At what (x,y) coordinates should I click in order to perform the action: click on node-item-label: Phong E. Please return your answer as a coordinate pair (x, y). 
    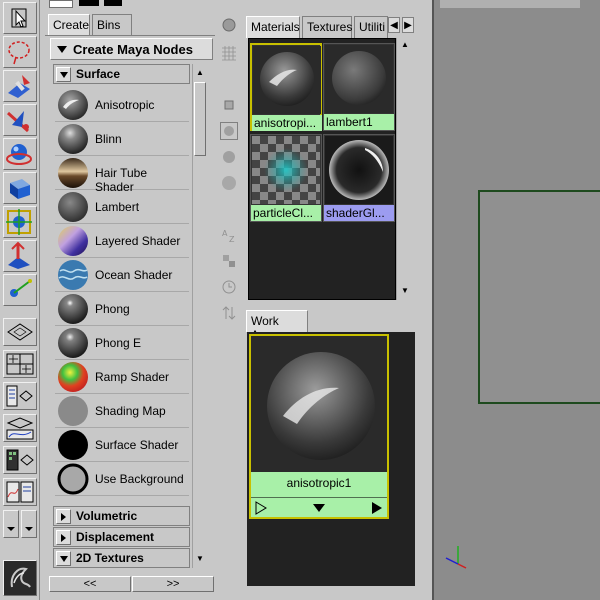
    Looking at the image, I should click on (118, 343).